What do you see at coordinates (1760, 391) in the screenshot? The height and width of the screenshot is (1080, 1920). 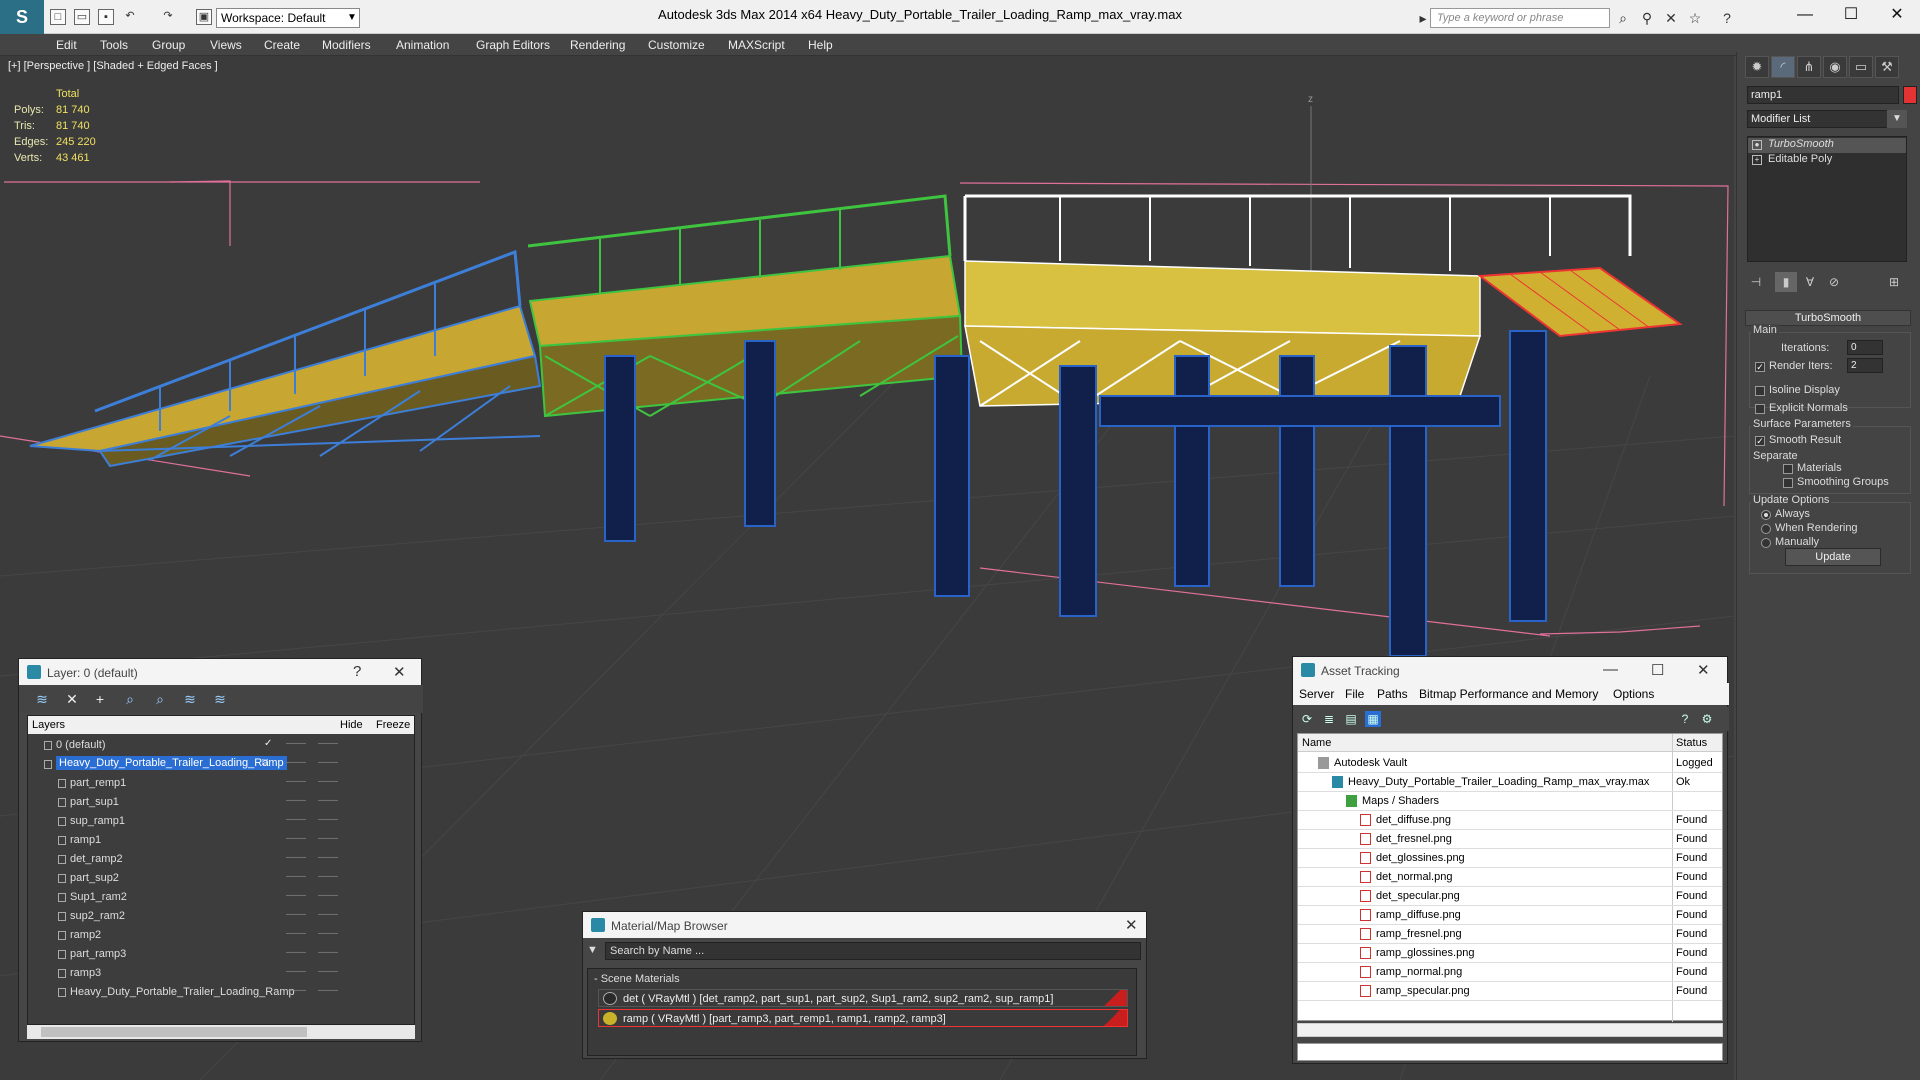 I see `isoline-display-checkbox` at bounding box center [1760, 391].